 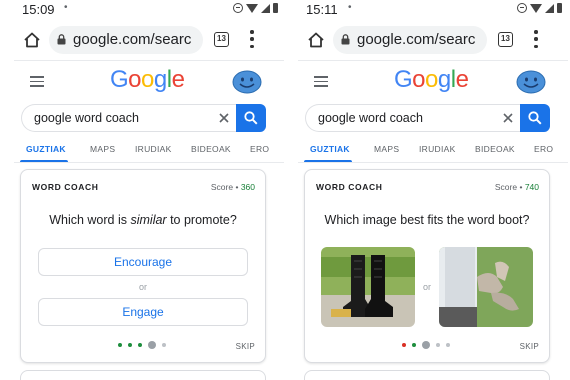 I want to click on or-separator: or, so click(x=142, y=287).